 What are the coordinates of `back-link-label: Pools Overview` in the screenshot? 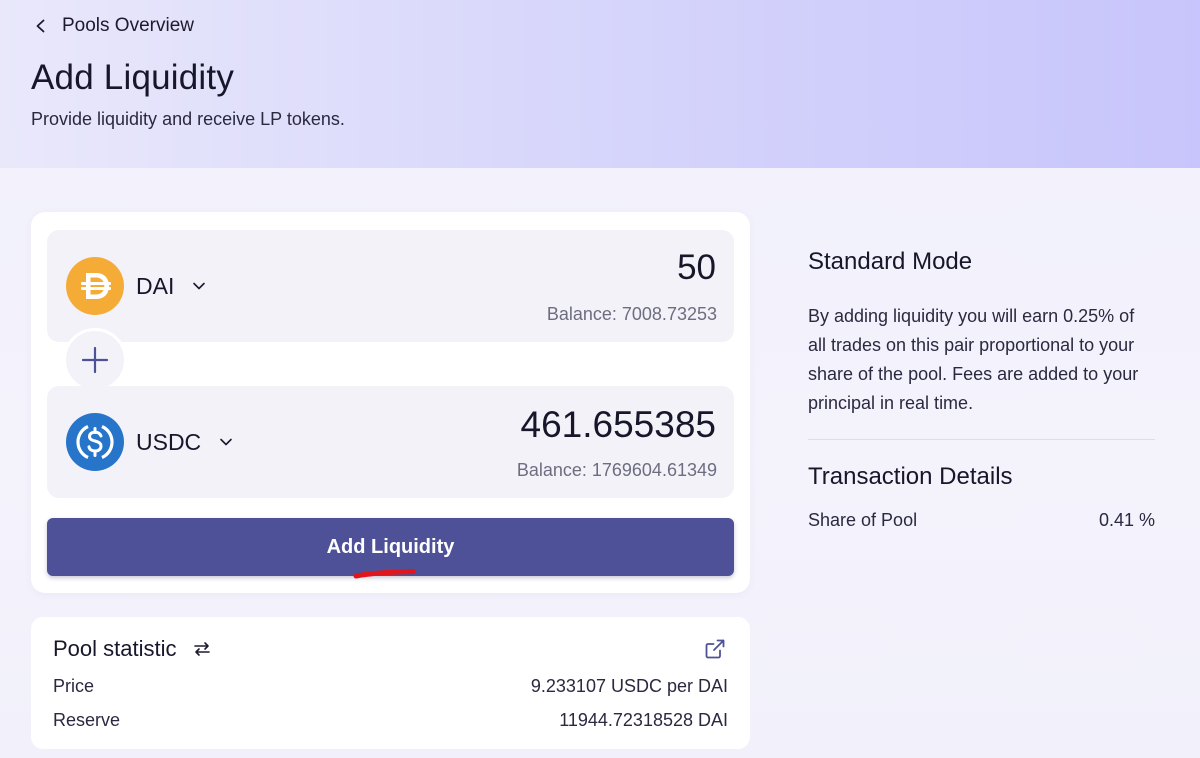 It's located at (128, 25).